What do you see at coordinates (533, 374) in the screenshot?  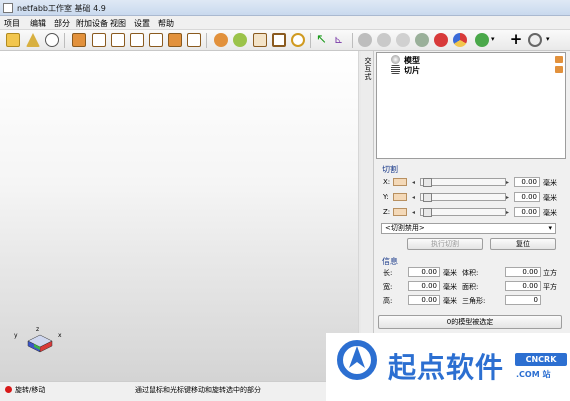 I see `watermark-sub: .COM 站` at bounding box center [533, 374].